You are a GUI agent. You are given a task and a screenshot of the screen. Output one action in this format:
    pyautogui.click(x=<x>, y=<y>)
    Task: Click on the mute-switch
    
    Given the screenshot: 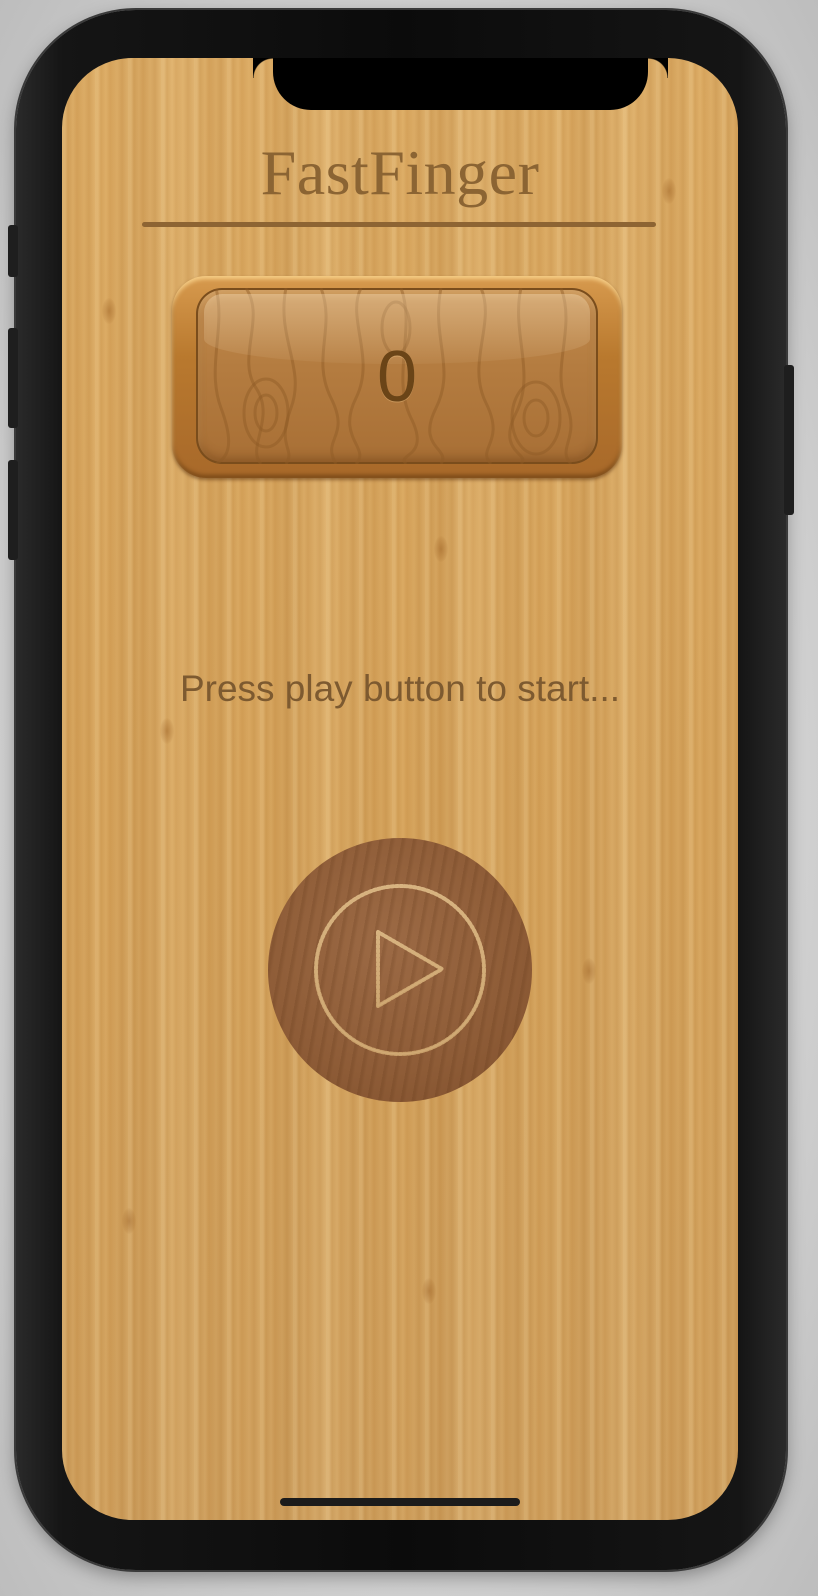 What is the action you would take?
    pyautogui.click(x=13, y=251)
    